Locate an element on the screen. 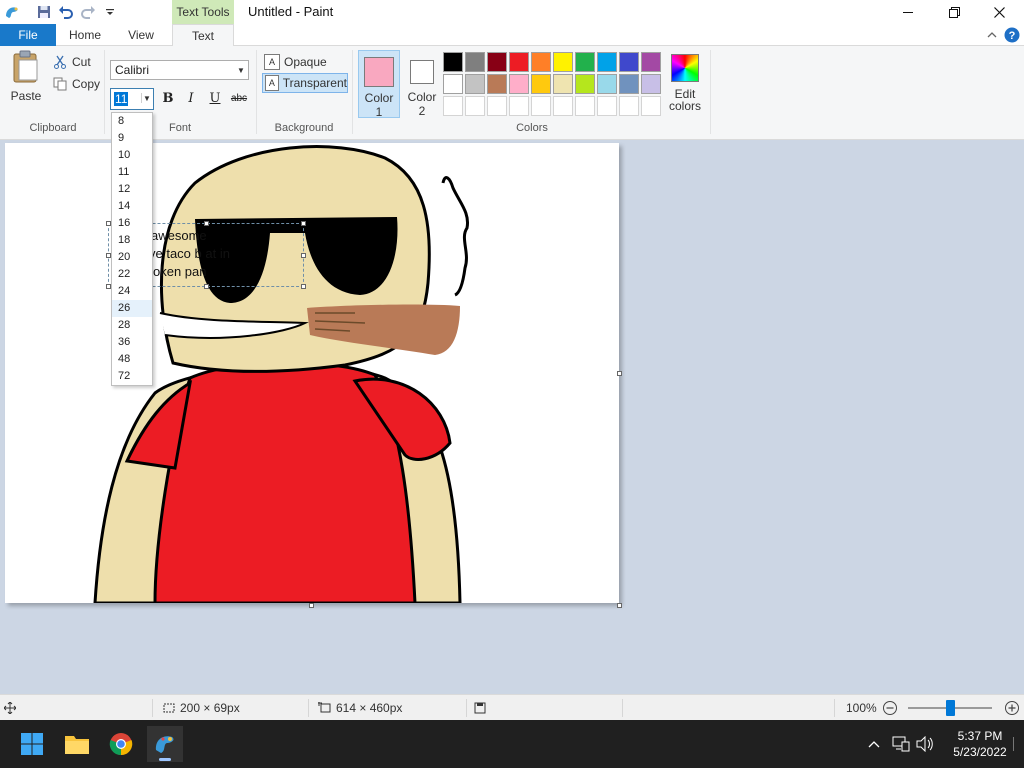  strikethrough-button: abc is located at coordinates (239, 98).